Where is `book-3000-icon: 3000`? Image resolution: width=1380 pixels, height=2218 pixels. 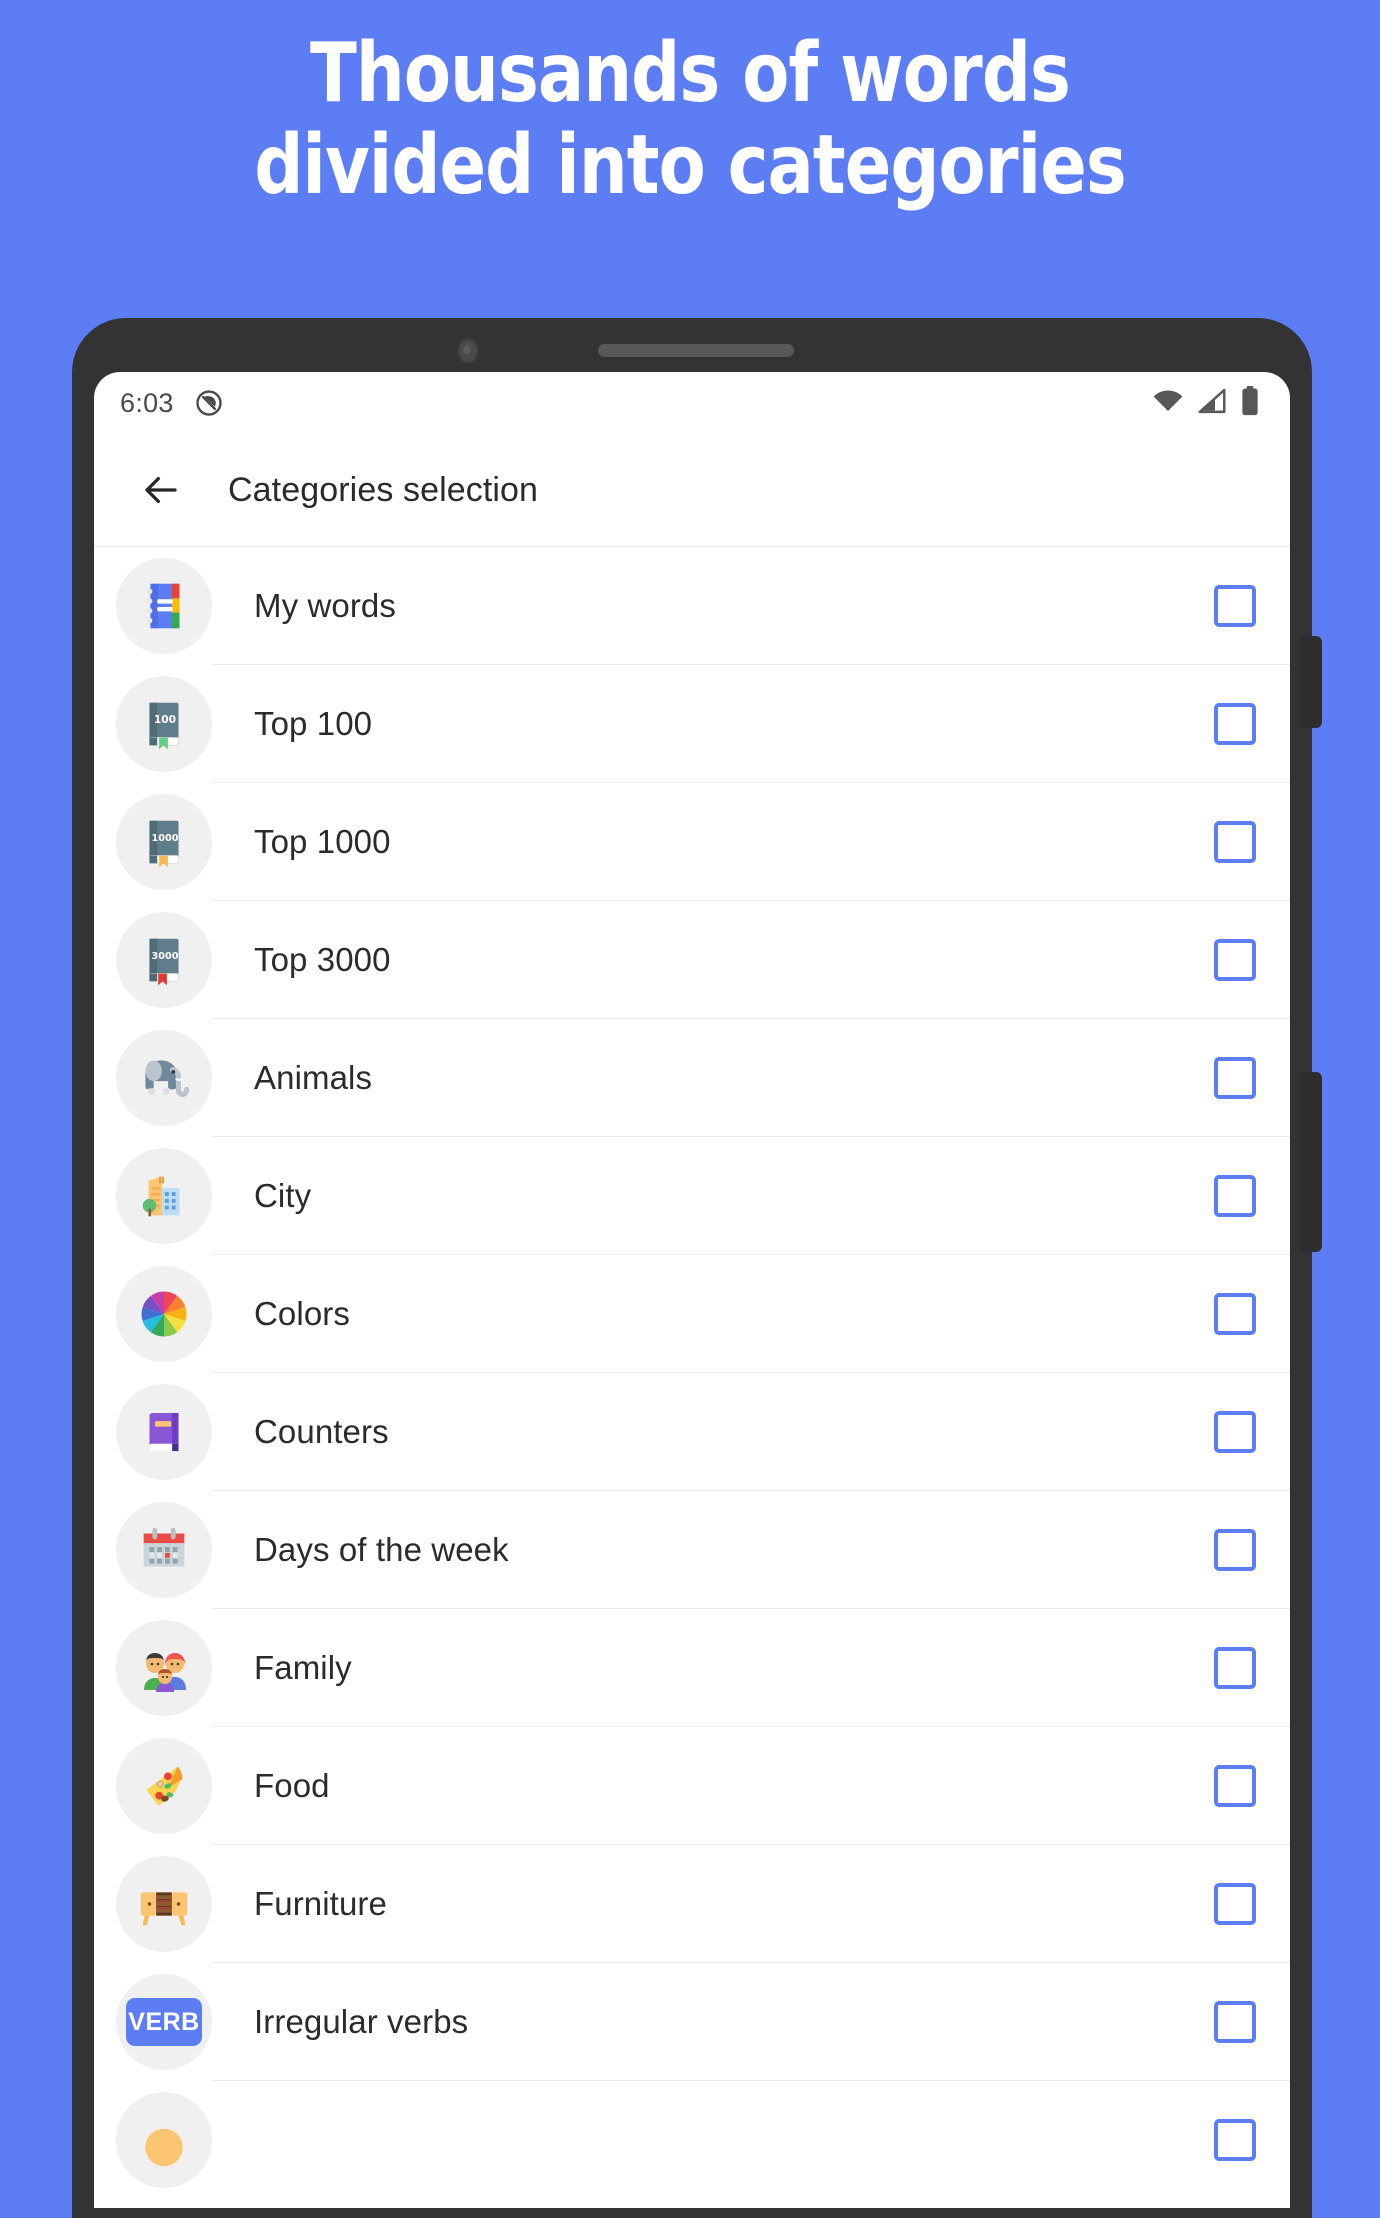
book-3000-icon: 3000 is located at coordinates (164, 960).